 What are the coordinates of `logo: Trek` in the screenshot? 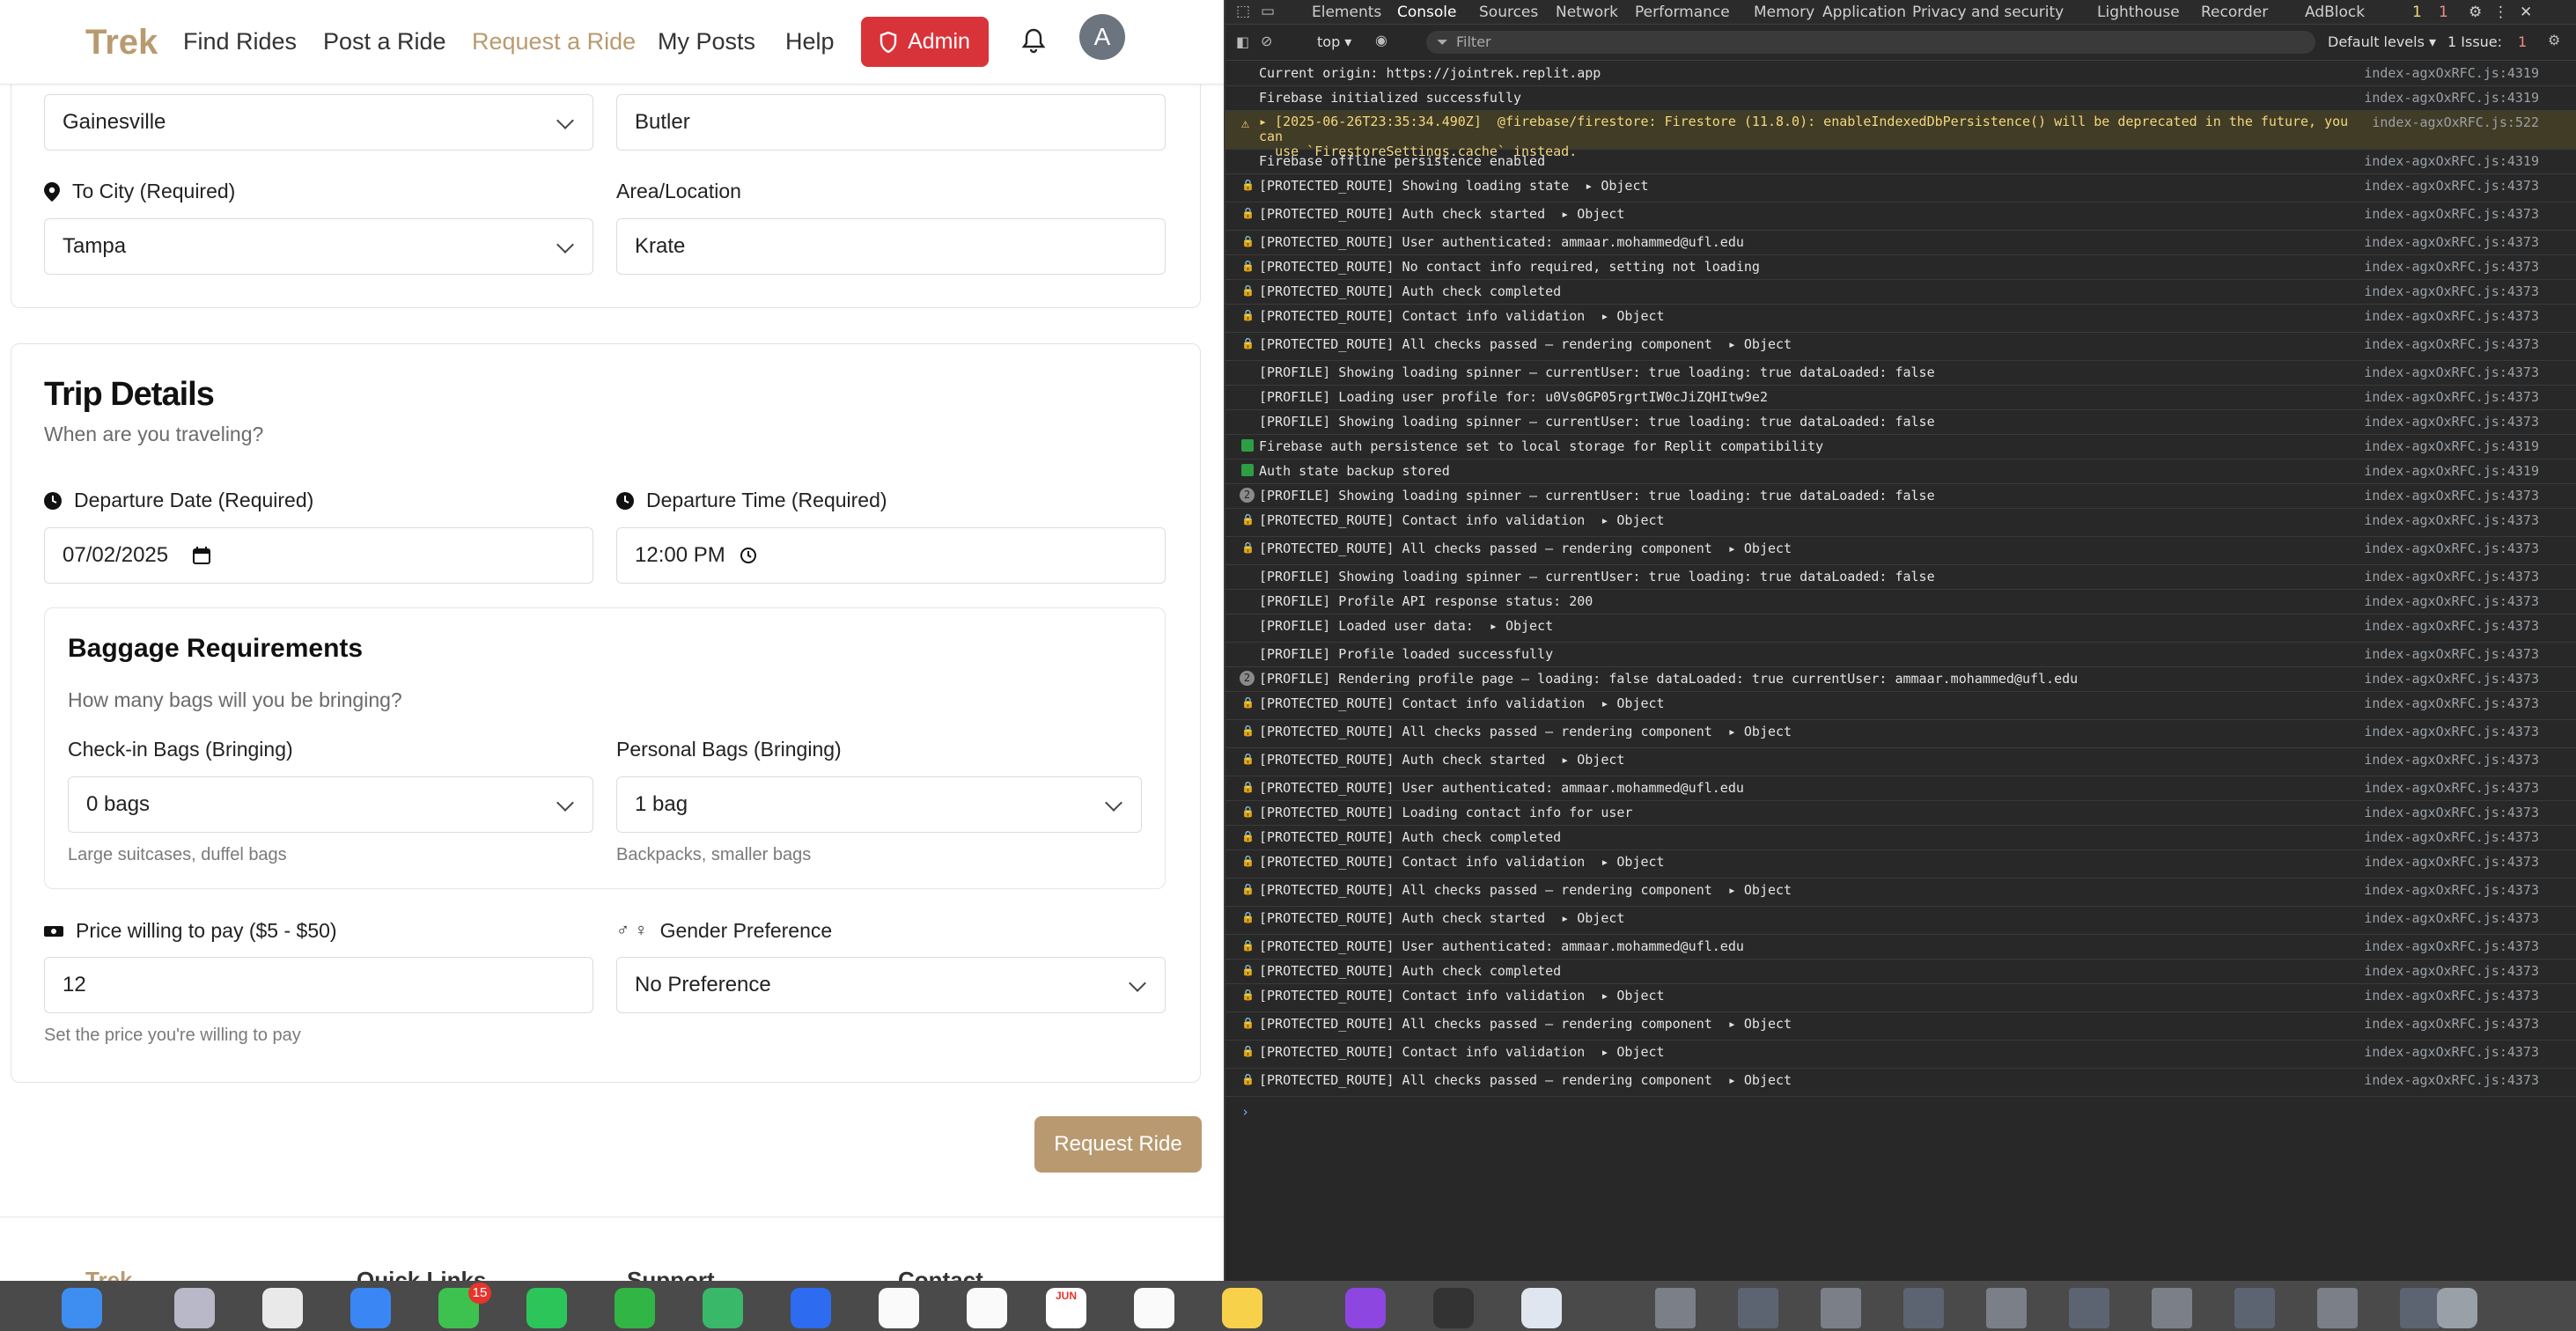 It's located at (122, 43).